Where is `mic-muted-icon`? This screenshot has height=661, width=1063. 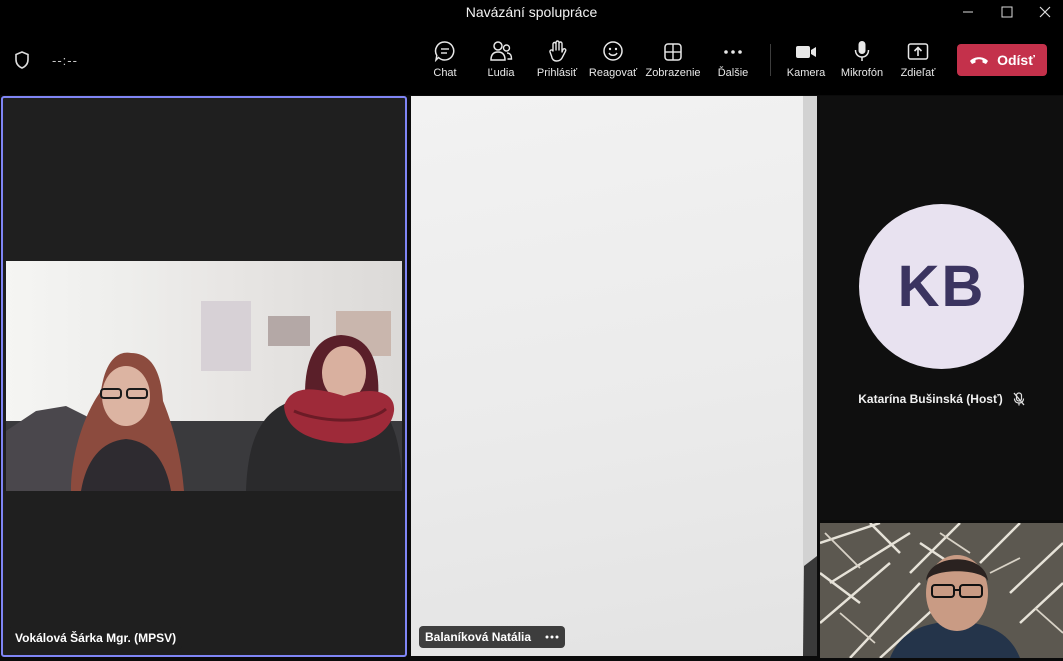 mic-muted-icon is located at coordinates (1019, 399).